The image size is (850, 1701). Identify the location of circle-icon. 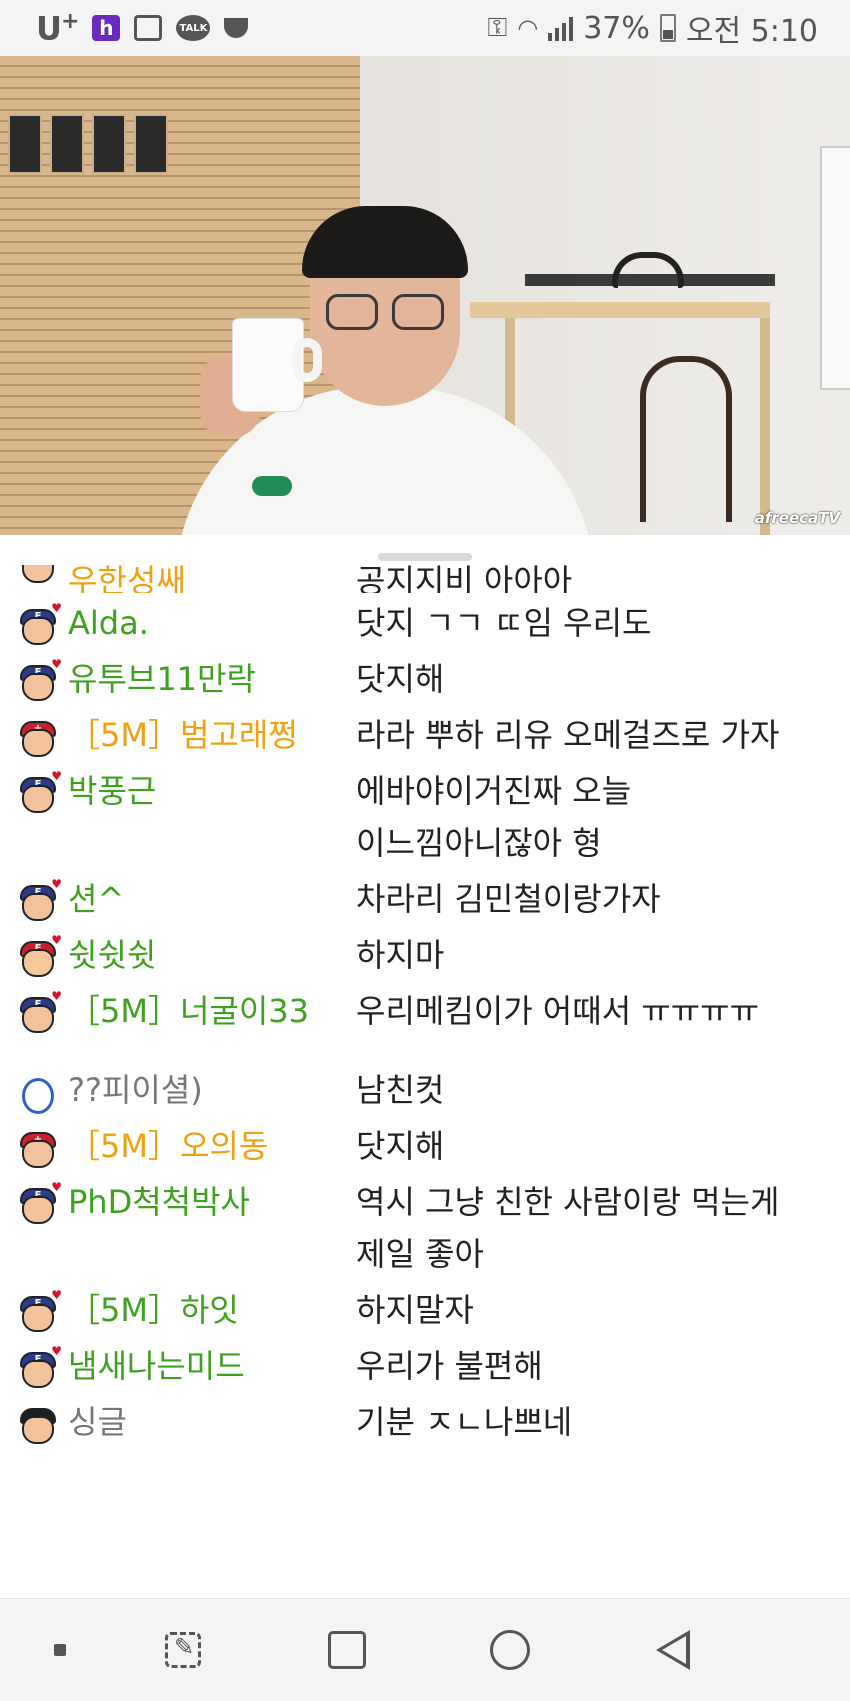
(510, 1650).